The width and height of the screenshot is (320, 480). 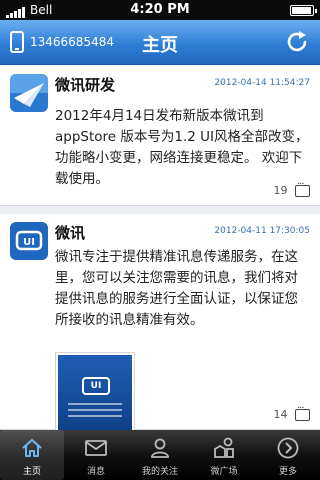 What do you see at coordinates (31, 472) in the screenshot?
I see `tab-label: 主页` at bounding box center [31, 472].